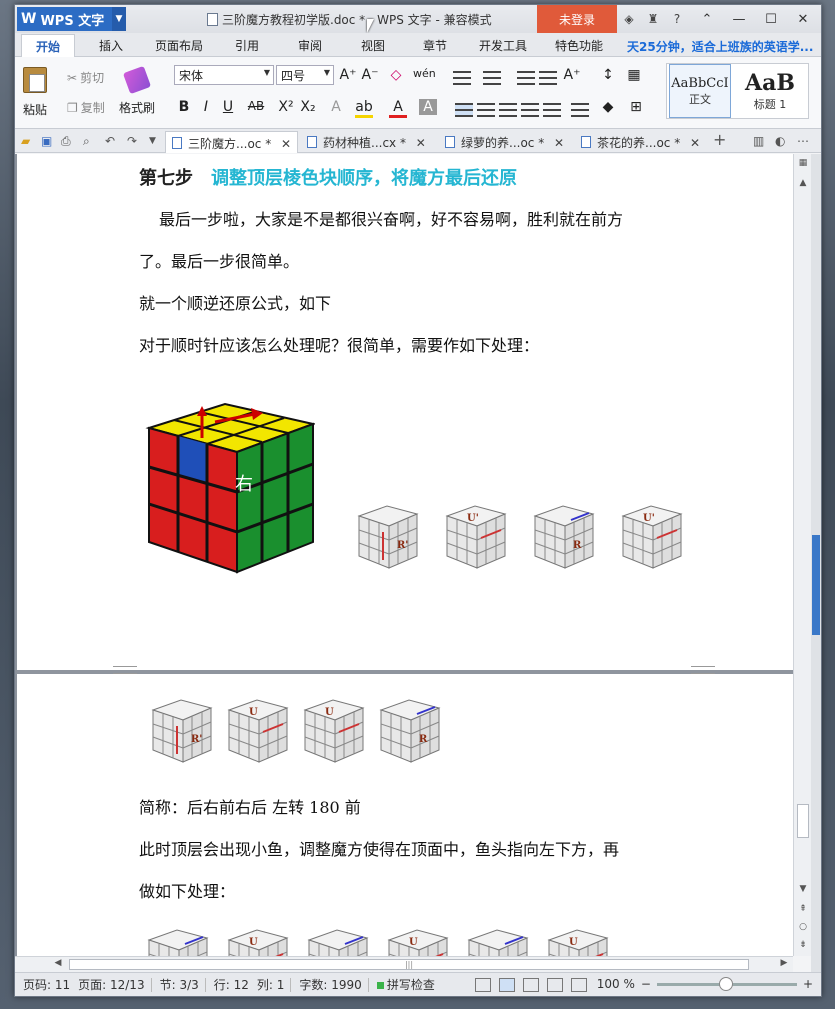 The height and width of the screenshot is (1009, 835). What do you see at coordinates (803, 891) in the screenshot?
I see `scroll-down-icon: ▼` at bounding box center [803, 891].